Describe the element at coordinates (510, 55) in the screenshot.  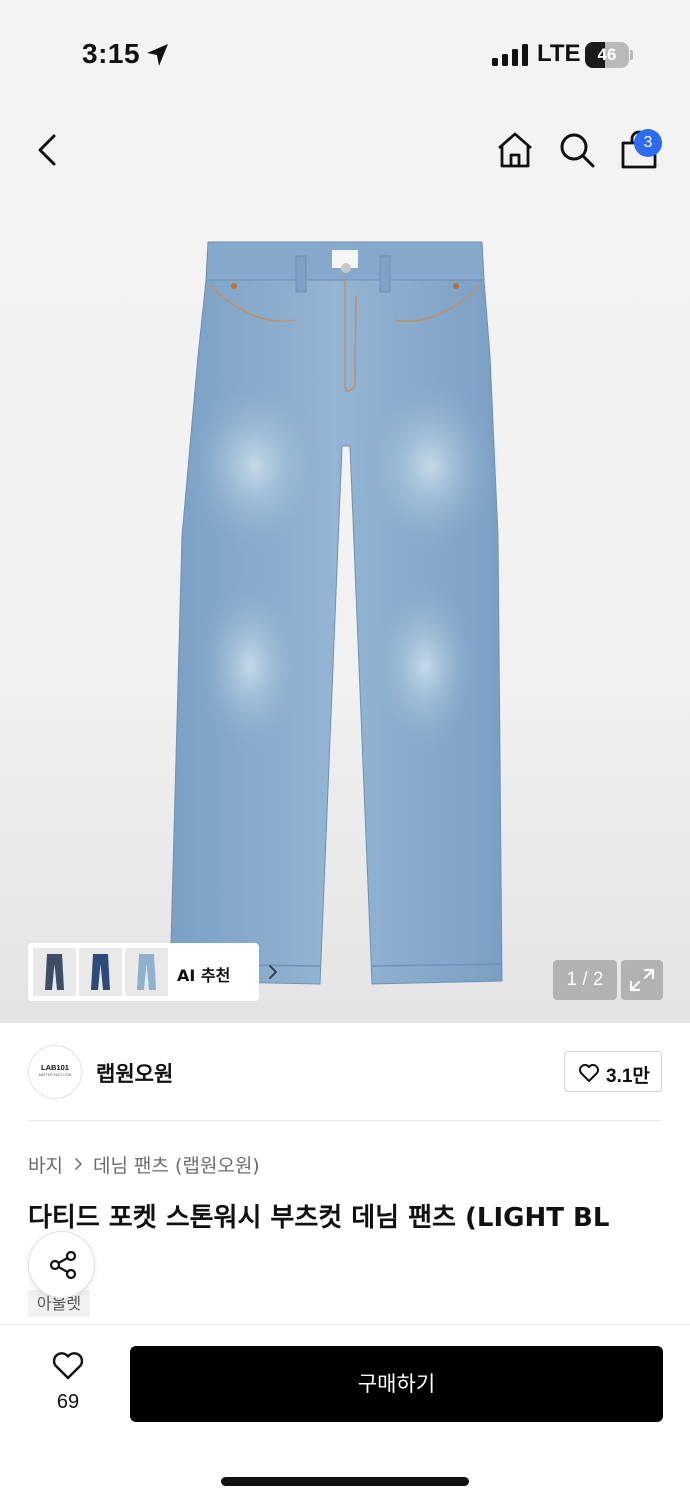
I see `cellular-signal-icon` at that location.